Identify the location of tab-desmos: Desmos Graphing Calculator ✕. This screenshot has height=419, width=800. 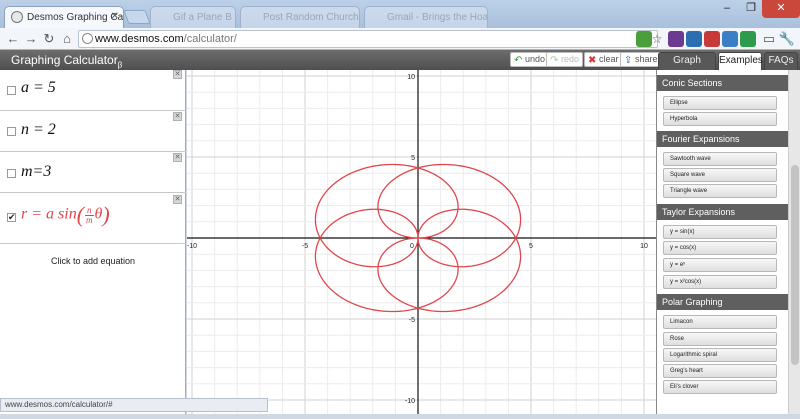
(64, 17).